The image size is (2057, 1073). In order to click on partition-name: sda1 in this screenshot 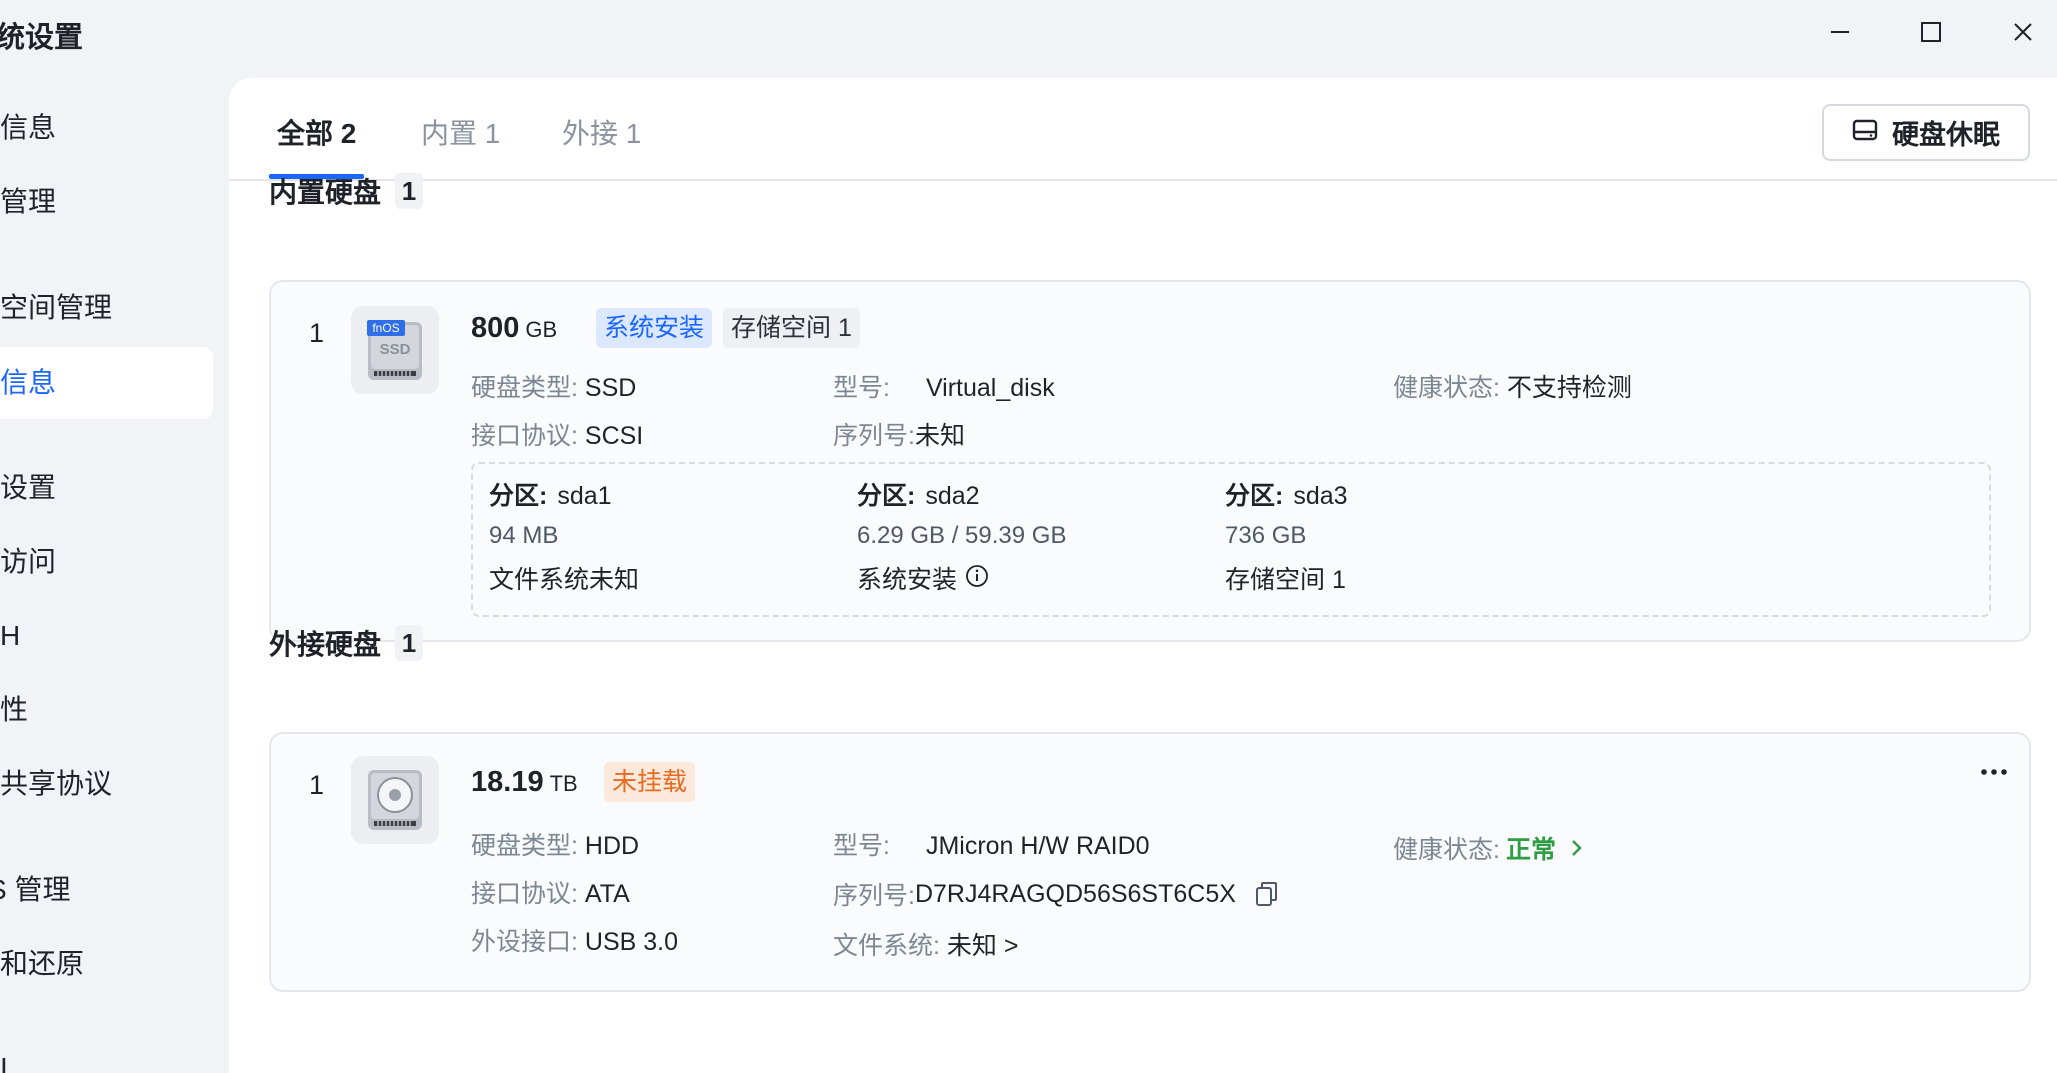, I will do `click(584, 496)`.